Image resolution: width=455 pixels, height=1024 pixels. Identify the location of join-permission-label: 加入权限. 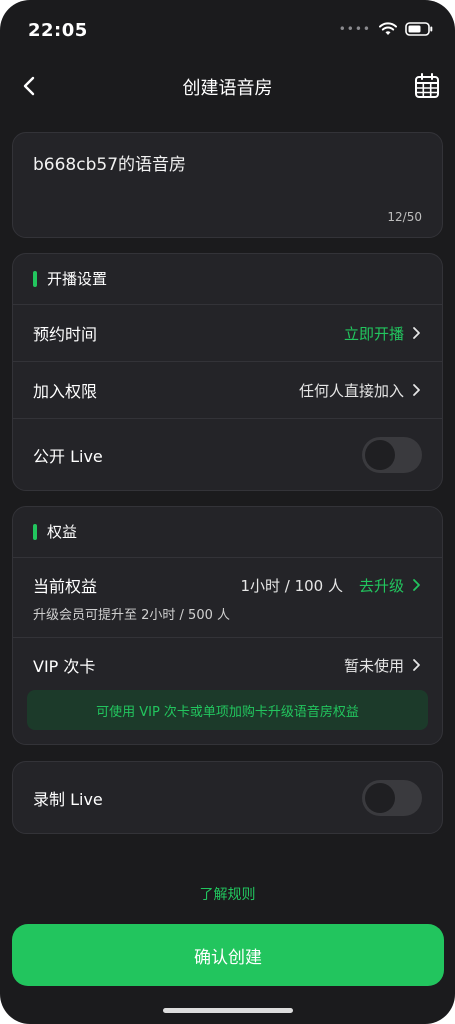
(65, 391).